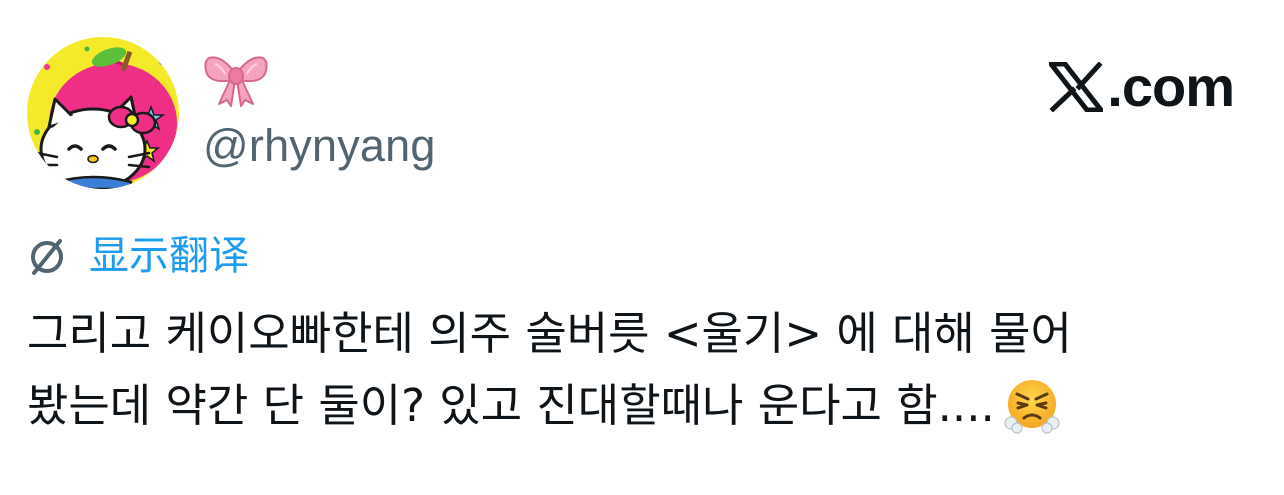 This screenshot has width=1284, height=495. I want to click on x-com-brand: .com, so click(1142, 87).